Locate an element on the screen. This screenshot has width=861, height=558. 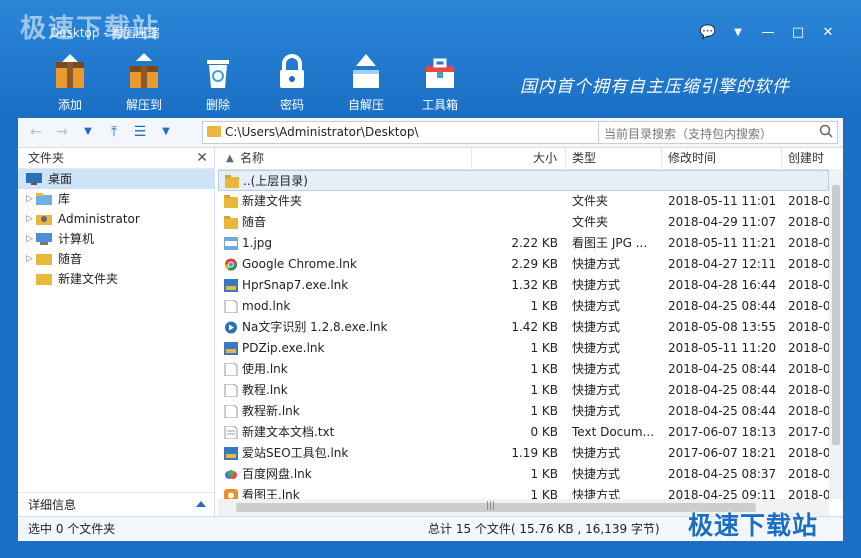
details-label: 详细信息 is located at coordinates (52, 505).